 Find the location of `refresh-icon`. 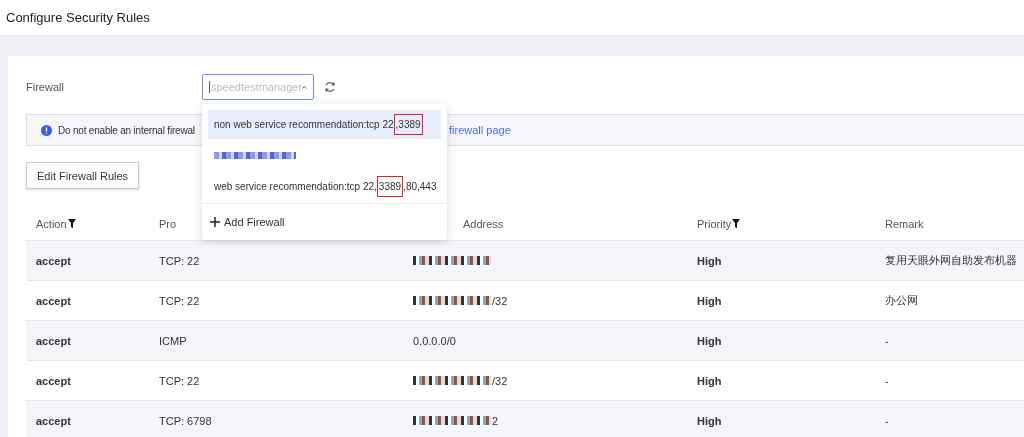

refresh-icon is located at coordinates (330, 87).